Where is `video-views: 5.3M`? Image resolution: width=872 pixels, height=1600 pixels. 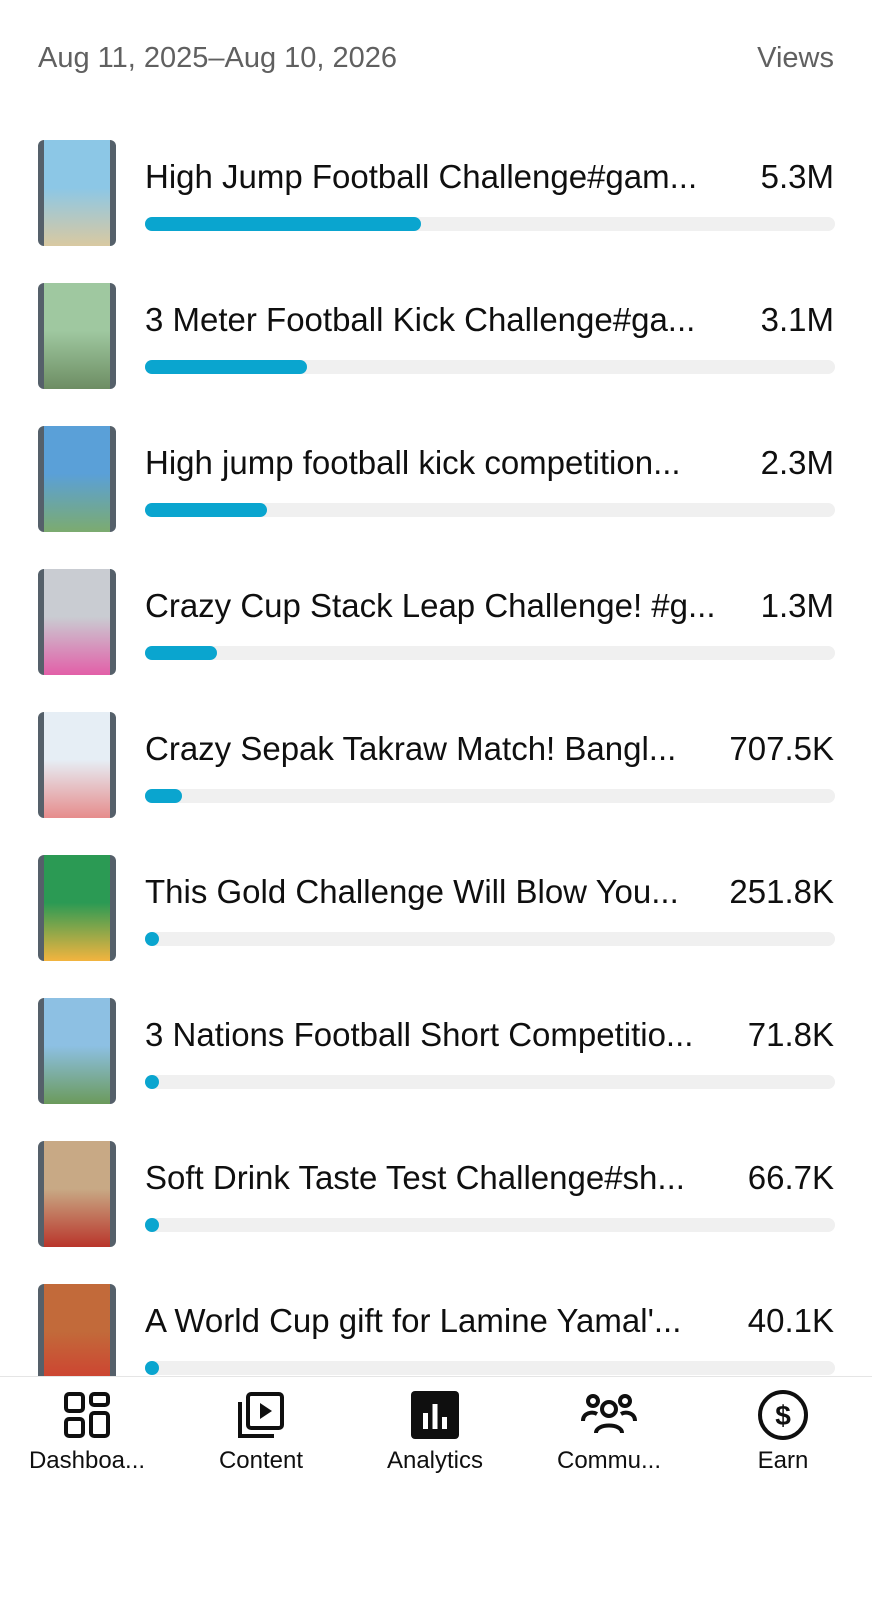
video-views: 5.3M is located at coordinates (797, 176).